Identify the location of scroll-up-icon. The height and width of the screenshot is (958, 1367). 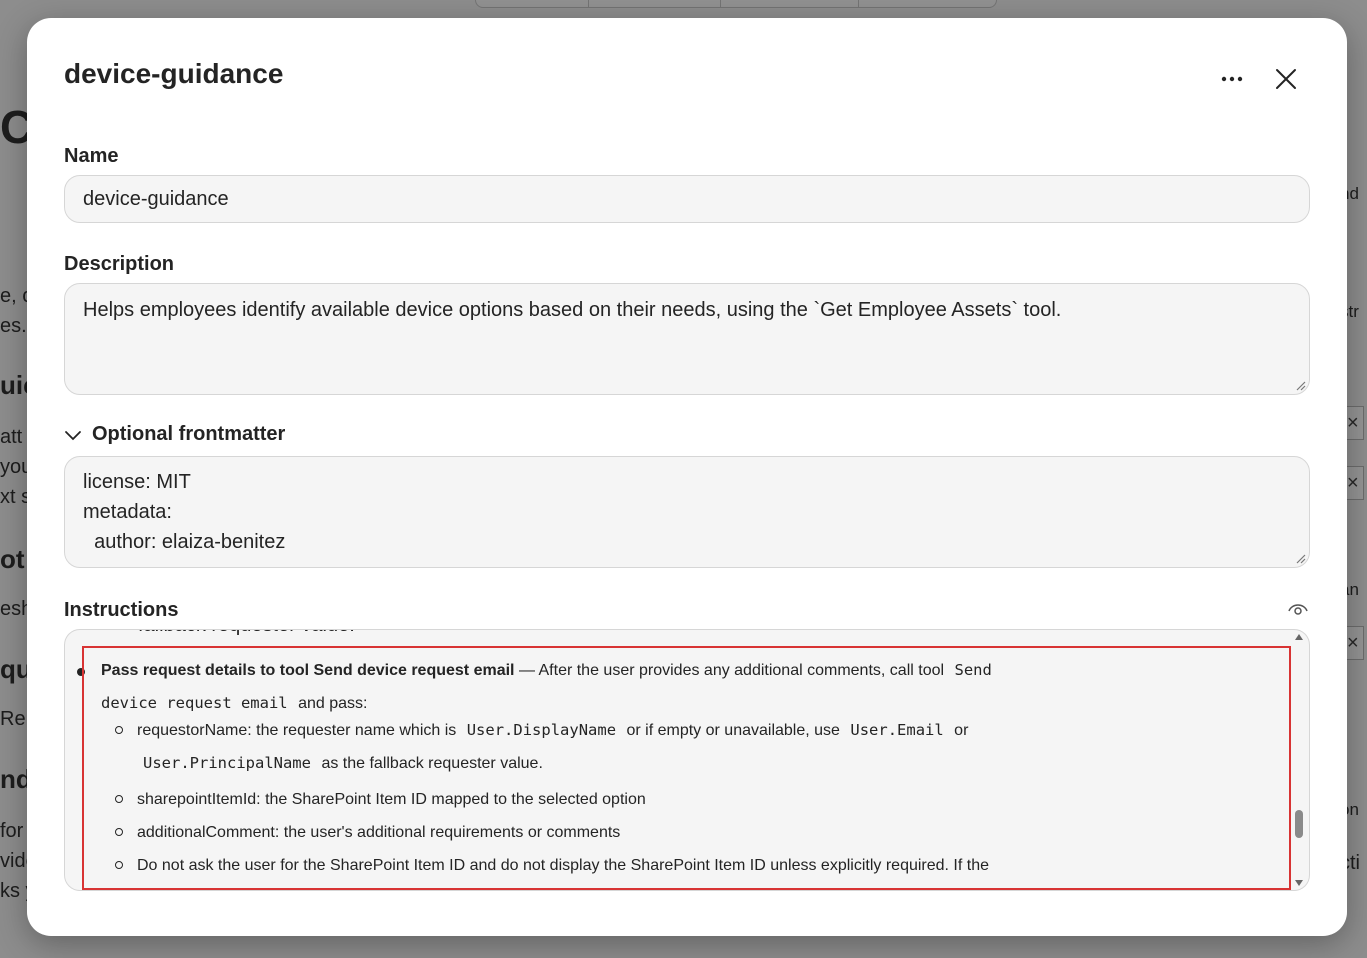
(1299, 637).